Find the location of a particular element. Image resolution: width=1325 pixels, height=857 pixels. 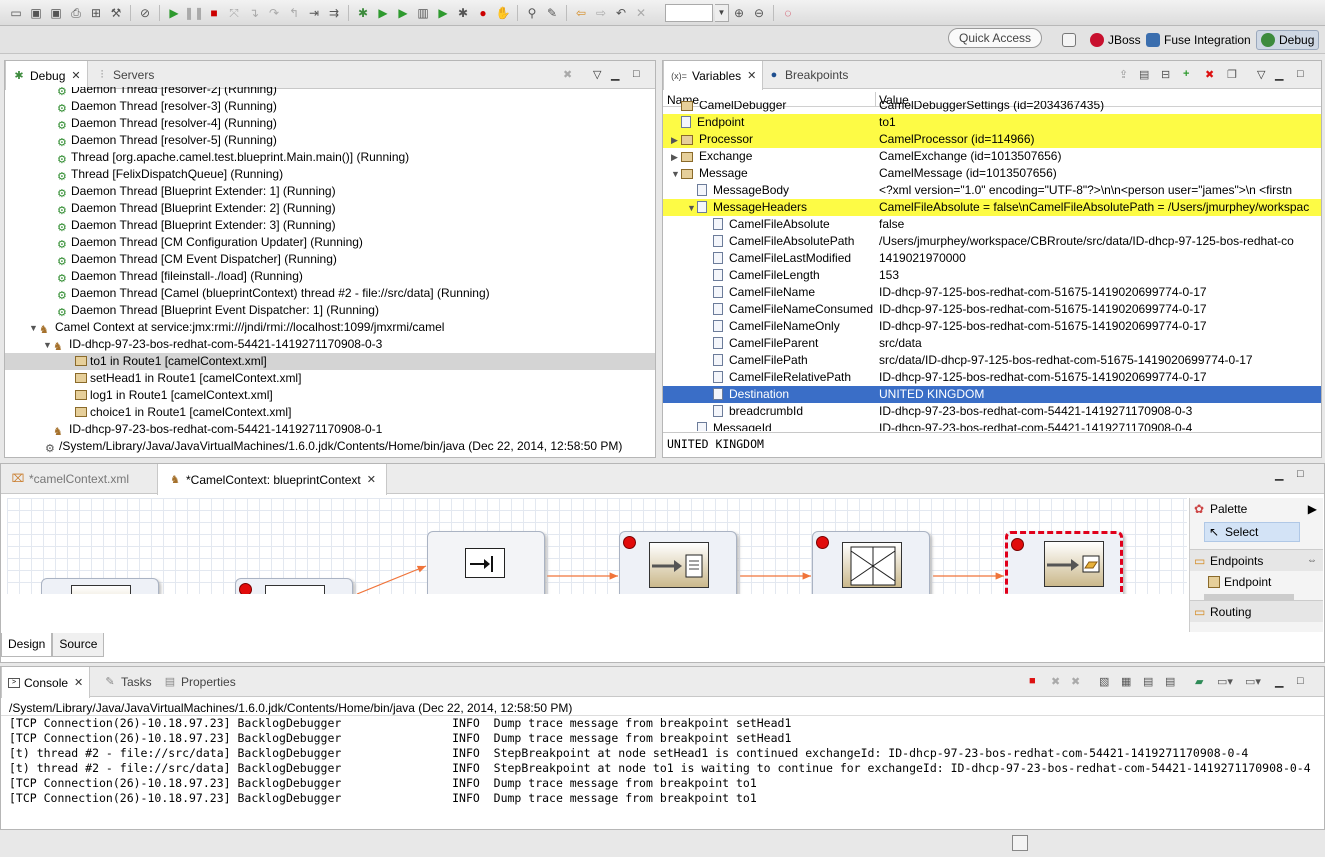

palette-drawer-endpoints: ▭ Endpoints ⇔ is located at coordinates (1256, 560).